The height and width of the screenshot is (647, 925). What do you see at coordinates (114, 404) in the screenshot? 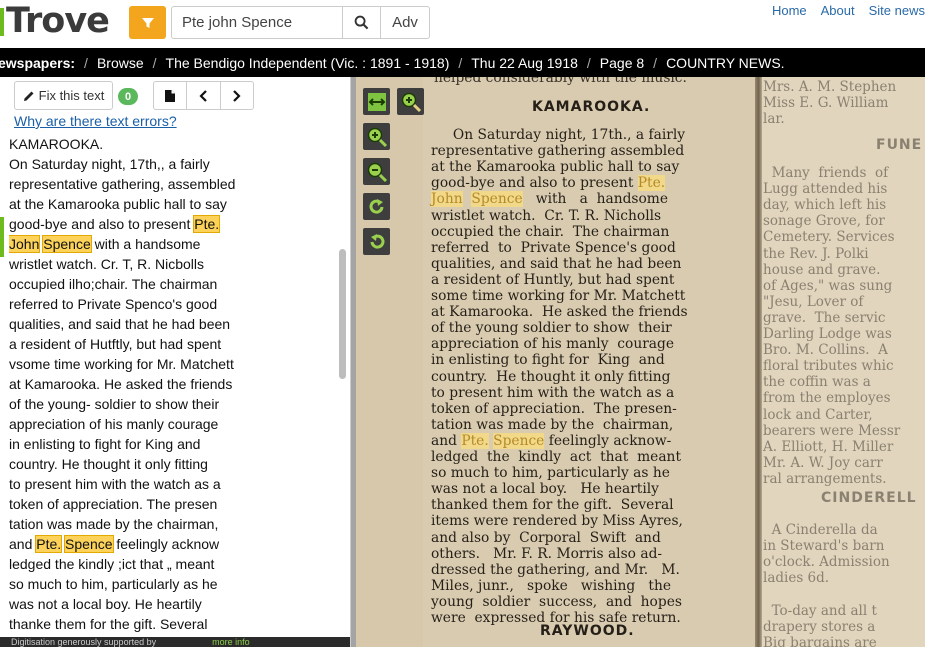
I see `text-segment: of the young- soldier to show their` at bounding box center [114, 404].